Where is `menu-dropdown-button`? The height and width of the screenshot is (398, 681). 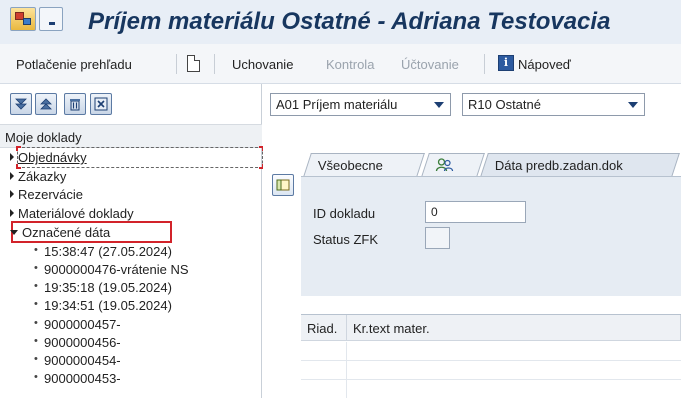
menu-dropdown-button is located at coordinates (51, 19).